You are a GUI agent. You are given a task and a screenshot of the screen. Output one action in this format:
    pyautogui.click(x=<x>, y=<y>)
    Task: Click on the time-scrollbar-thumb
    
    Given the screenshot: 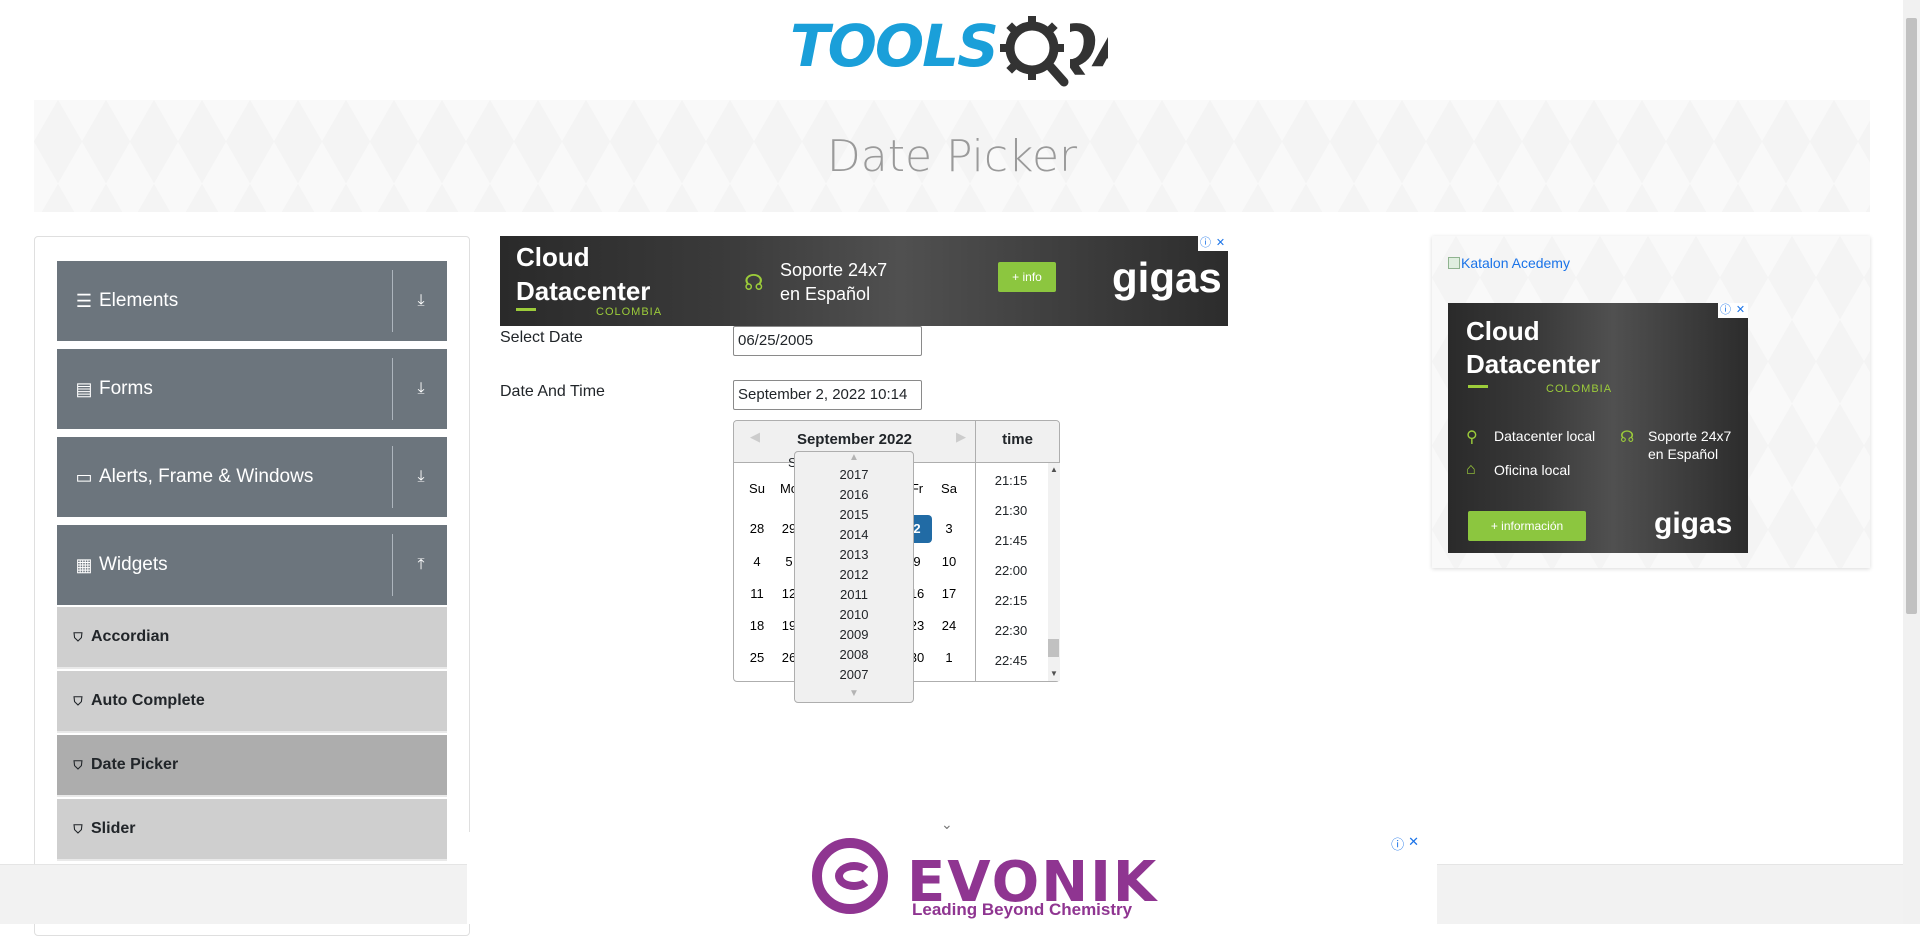 What is the action you would take?
    pyautogui.click(x=1053, y=648)
    